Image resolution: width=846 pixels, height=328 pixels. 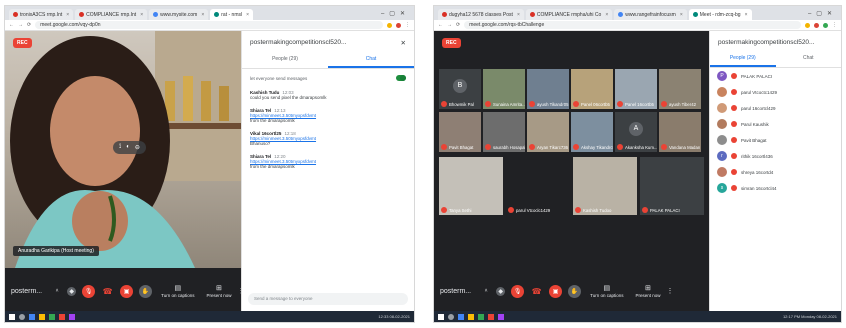 I want to click on people-list-item: Pavit Bhagat, so click(x=775, y=140).